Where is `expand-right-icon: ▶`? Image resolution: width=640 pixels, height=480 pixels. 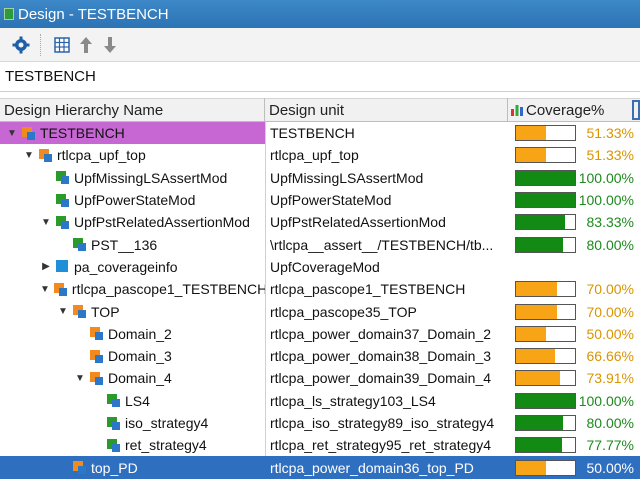 expand-right-icon: ▶ is located at coordinates (46, 267).